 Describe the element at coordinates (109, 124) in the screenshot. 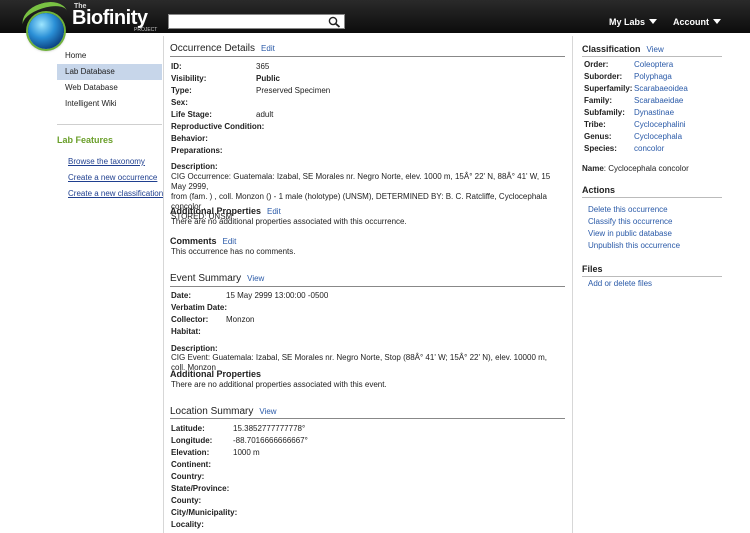

I see `divider` at that location.